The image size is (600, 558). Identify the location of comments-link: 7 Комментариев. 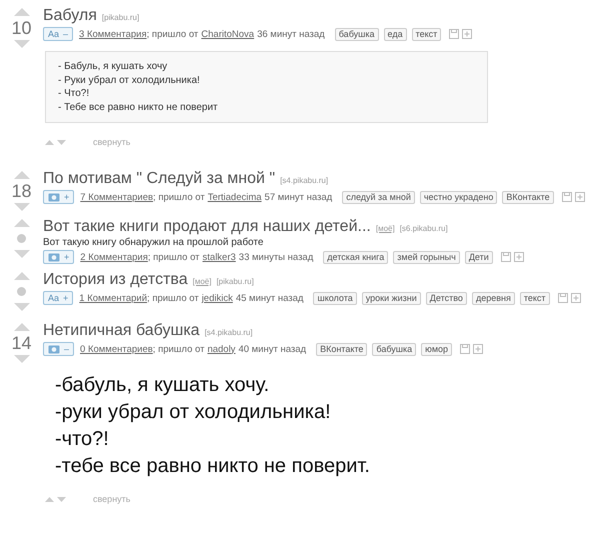
(117, 197).